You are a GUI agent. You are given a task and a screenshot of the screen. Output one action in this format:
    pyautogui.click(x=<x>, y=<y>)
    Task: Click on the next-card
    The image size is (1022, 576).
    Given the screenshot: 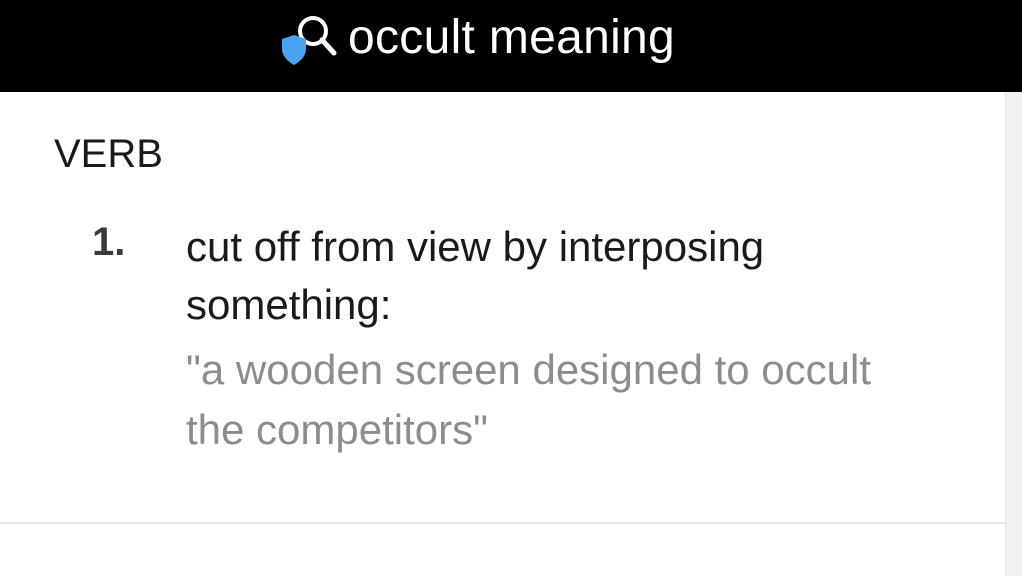 What is the action you would take?
    pyautogui.click(x=502, y=550)
    